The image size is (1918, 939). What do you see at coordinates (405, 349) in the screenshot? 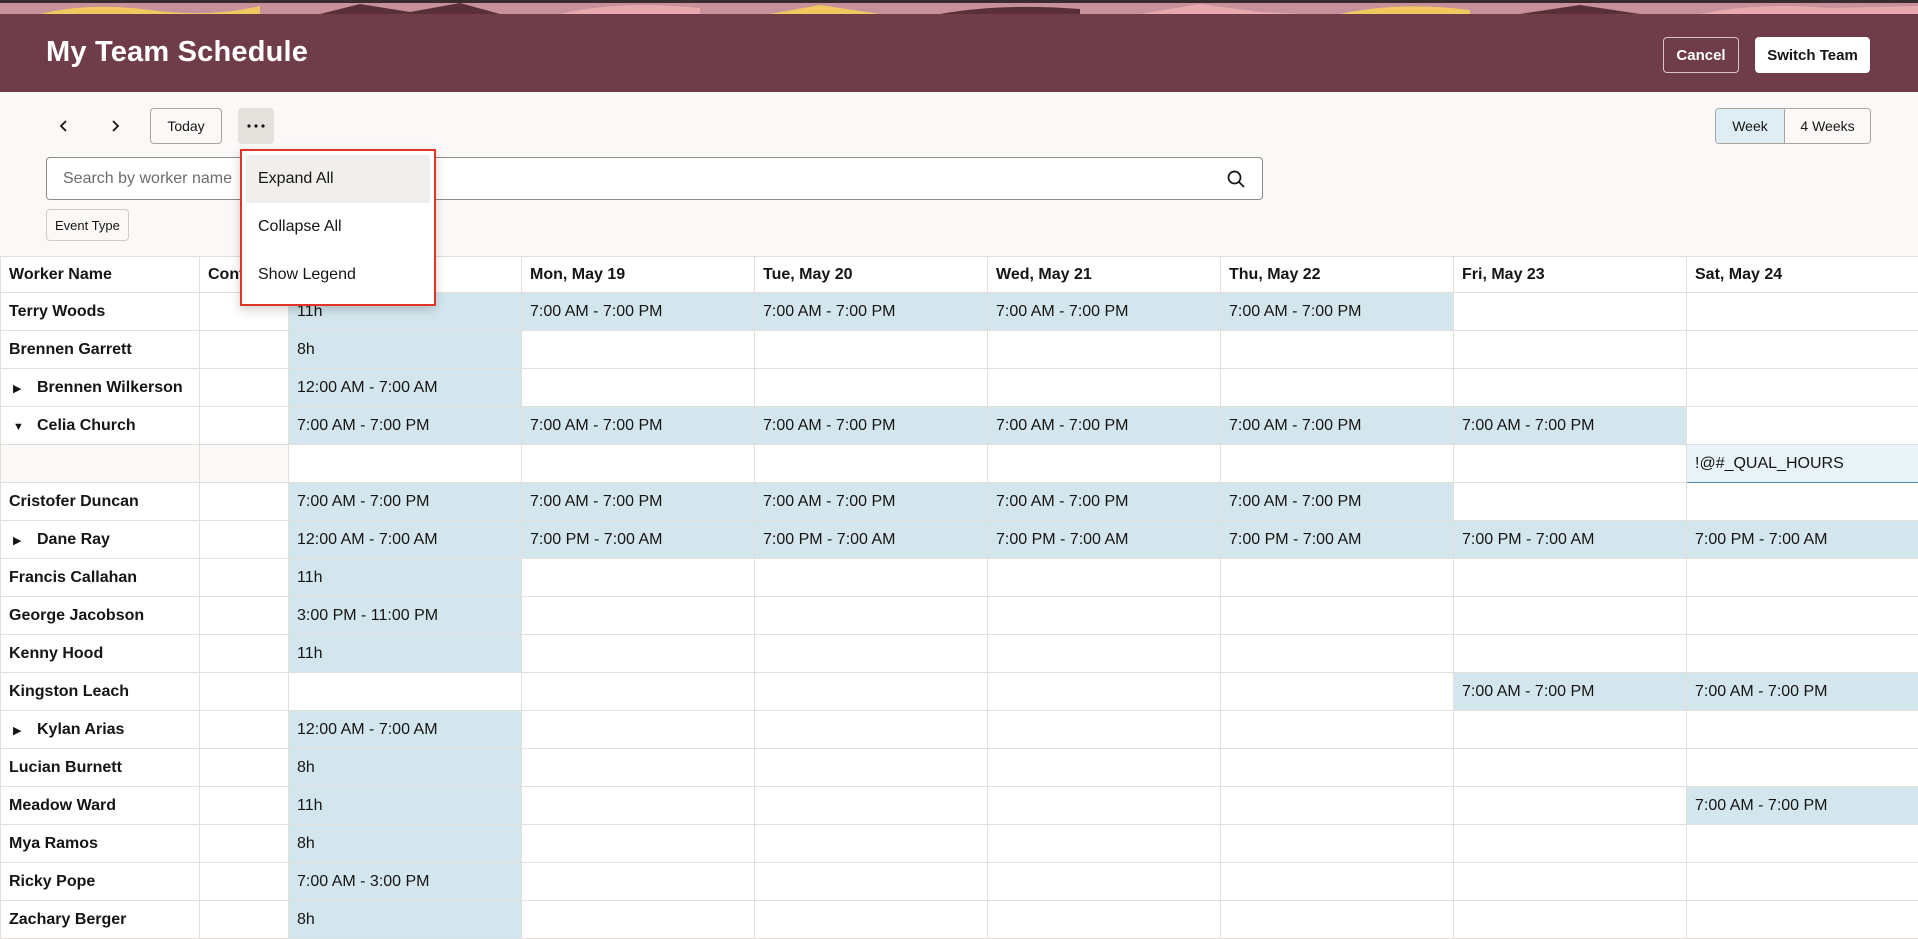
I see `schedule-cell: 8h` at bounding box center [405, 349].